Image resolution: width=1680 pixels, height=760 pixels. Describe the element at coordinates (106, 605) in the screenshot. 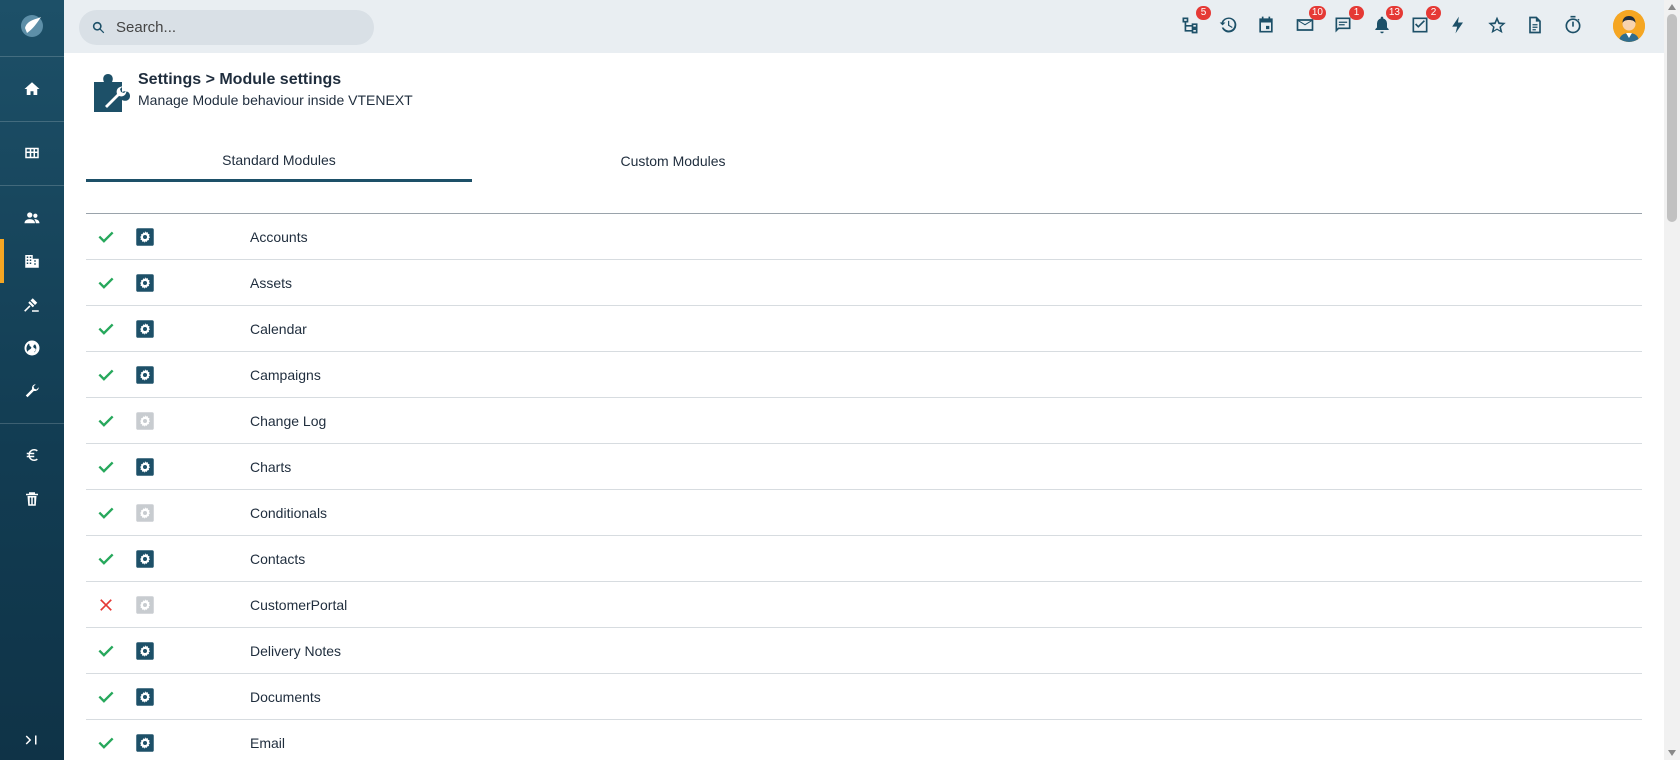

I see `cross-icon` at that location.